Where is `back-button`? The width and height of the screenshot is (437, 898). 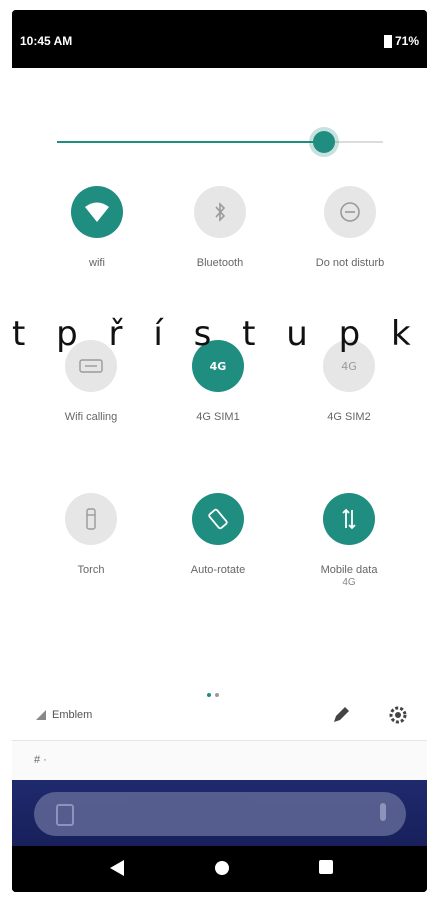 back-button is located at coordinates (117, 870).